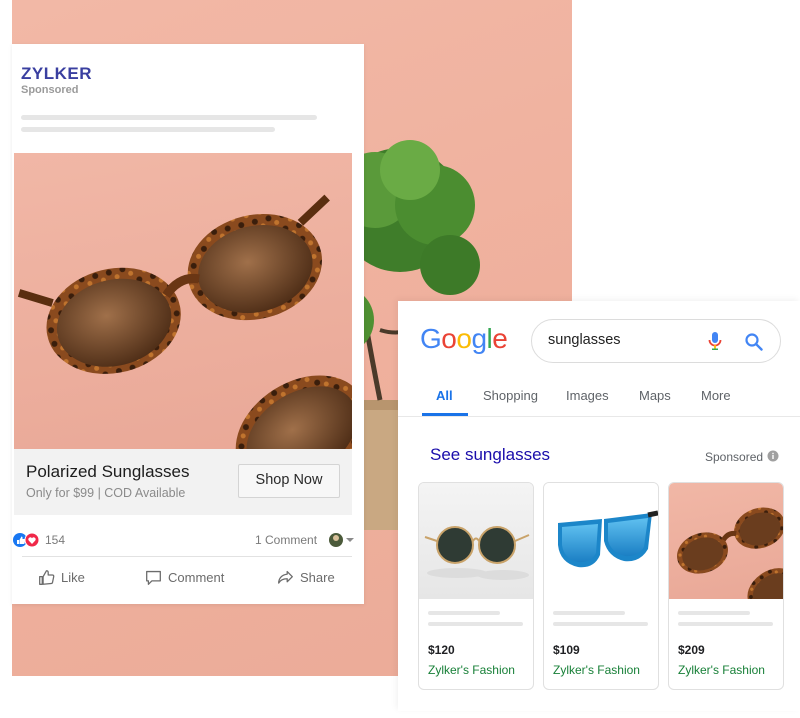 Image resolution: width=800 pixels, height=718 pixels. Describe the element at coordinates (566, 650) in the screenshot. I see `product-price: $109` at that location.